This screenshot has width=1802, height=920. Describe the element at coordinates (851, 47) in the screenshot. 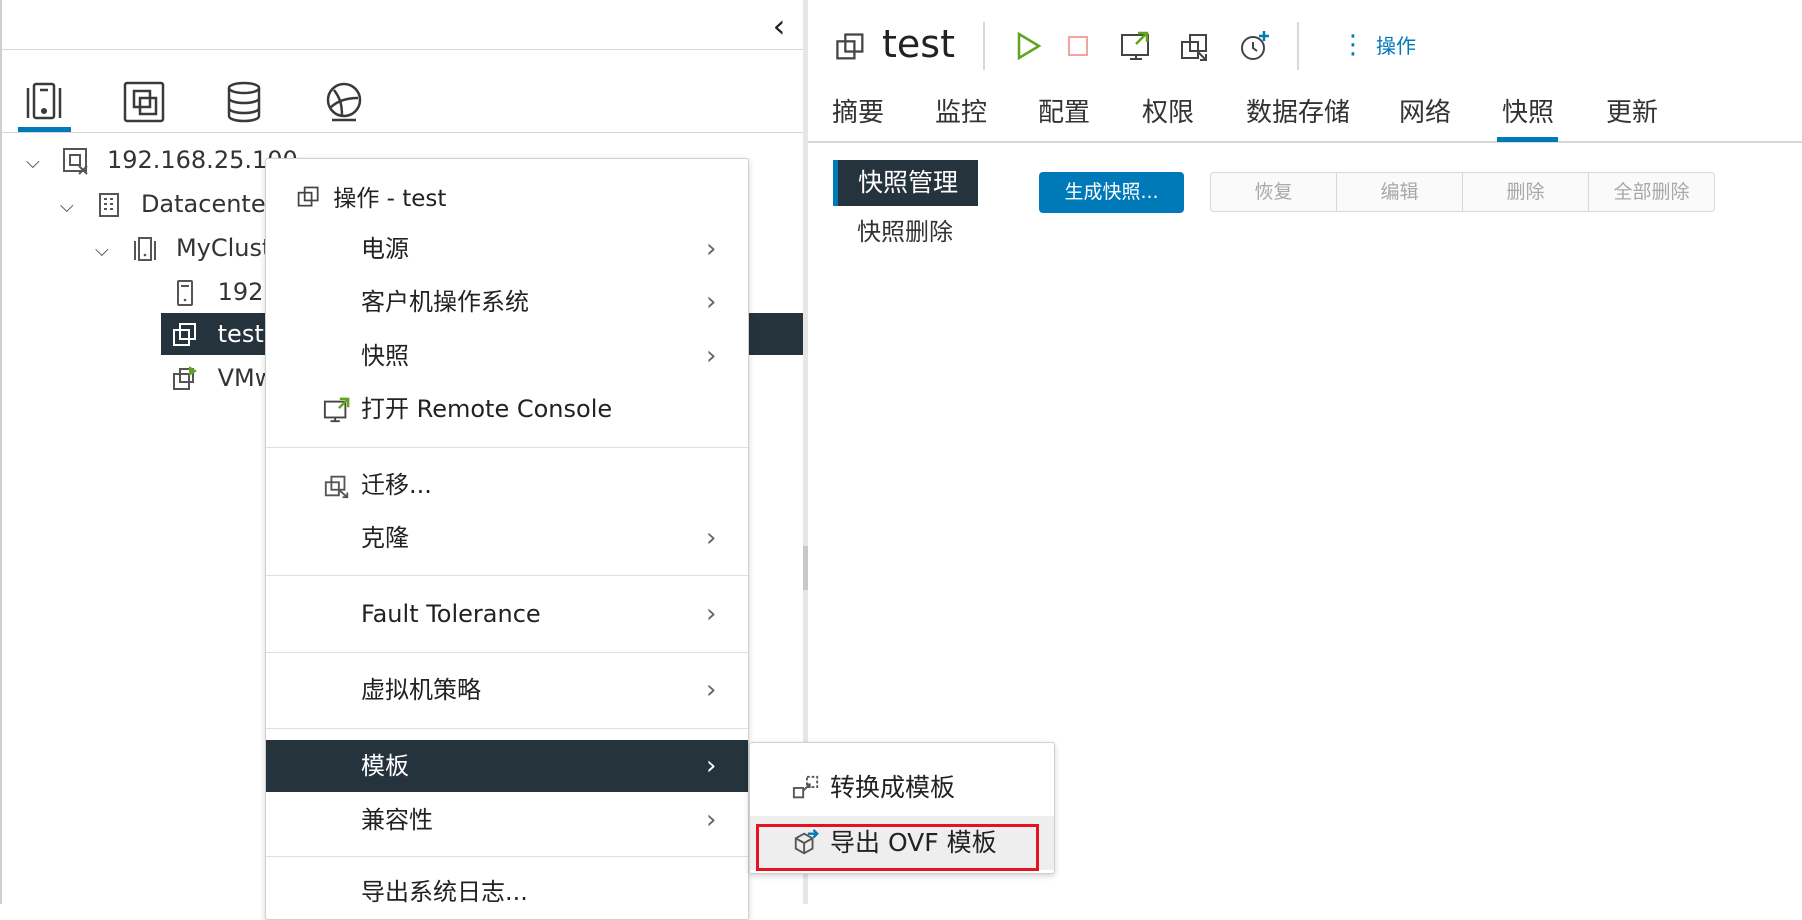

I see `vm-header-icon` at that location.